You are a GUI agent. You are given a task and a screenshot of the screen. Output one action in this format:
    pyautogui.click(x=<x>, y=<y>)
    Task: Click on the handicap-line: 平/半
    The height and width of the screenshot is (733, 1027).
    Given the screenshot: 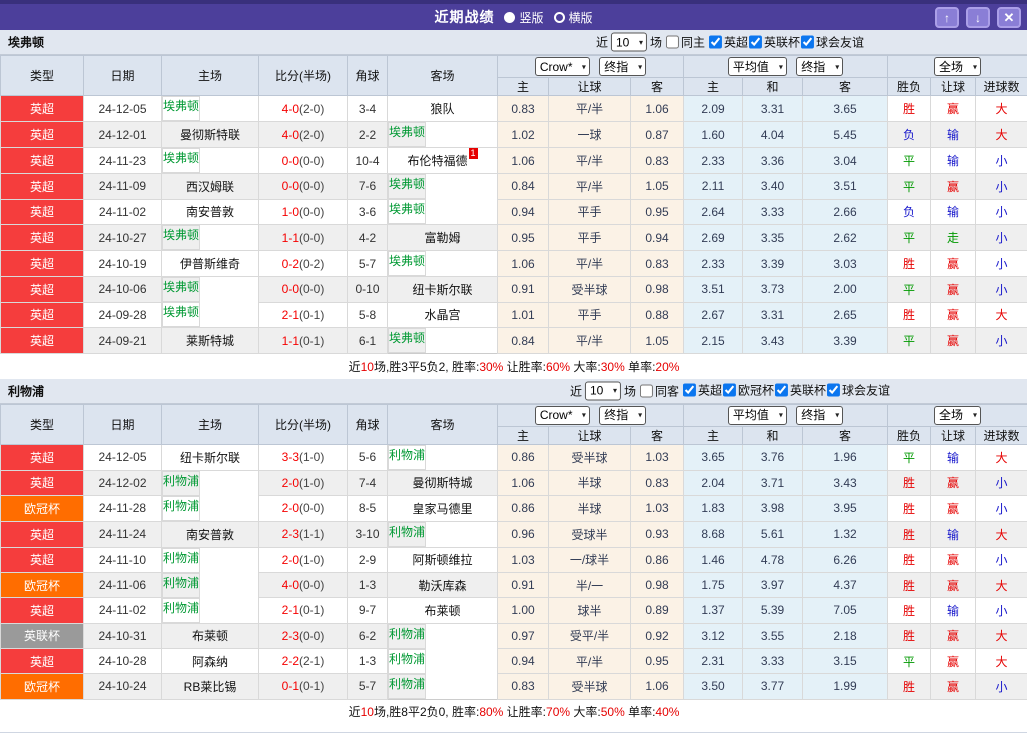 What is the action you would take?
    pyautogui.click(x=589, y=661)
    